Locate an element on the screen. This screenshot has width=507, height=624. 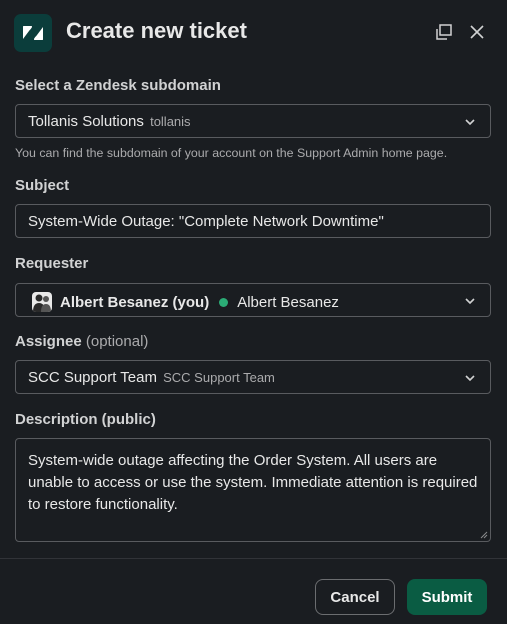
popout-button is located at coordinates (444, 32).